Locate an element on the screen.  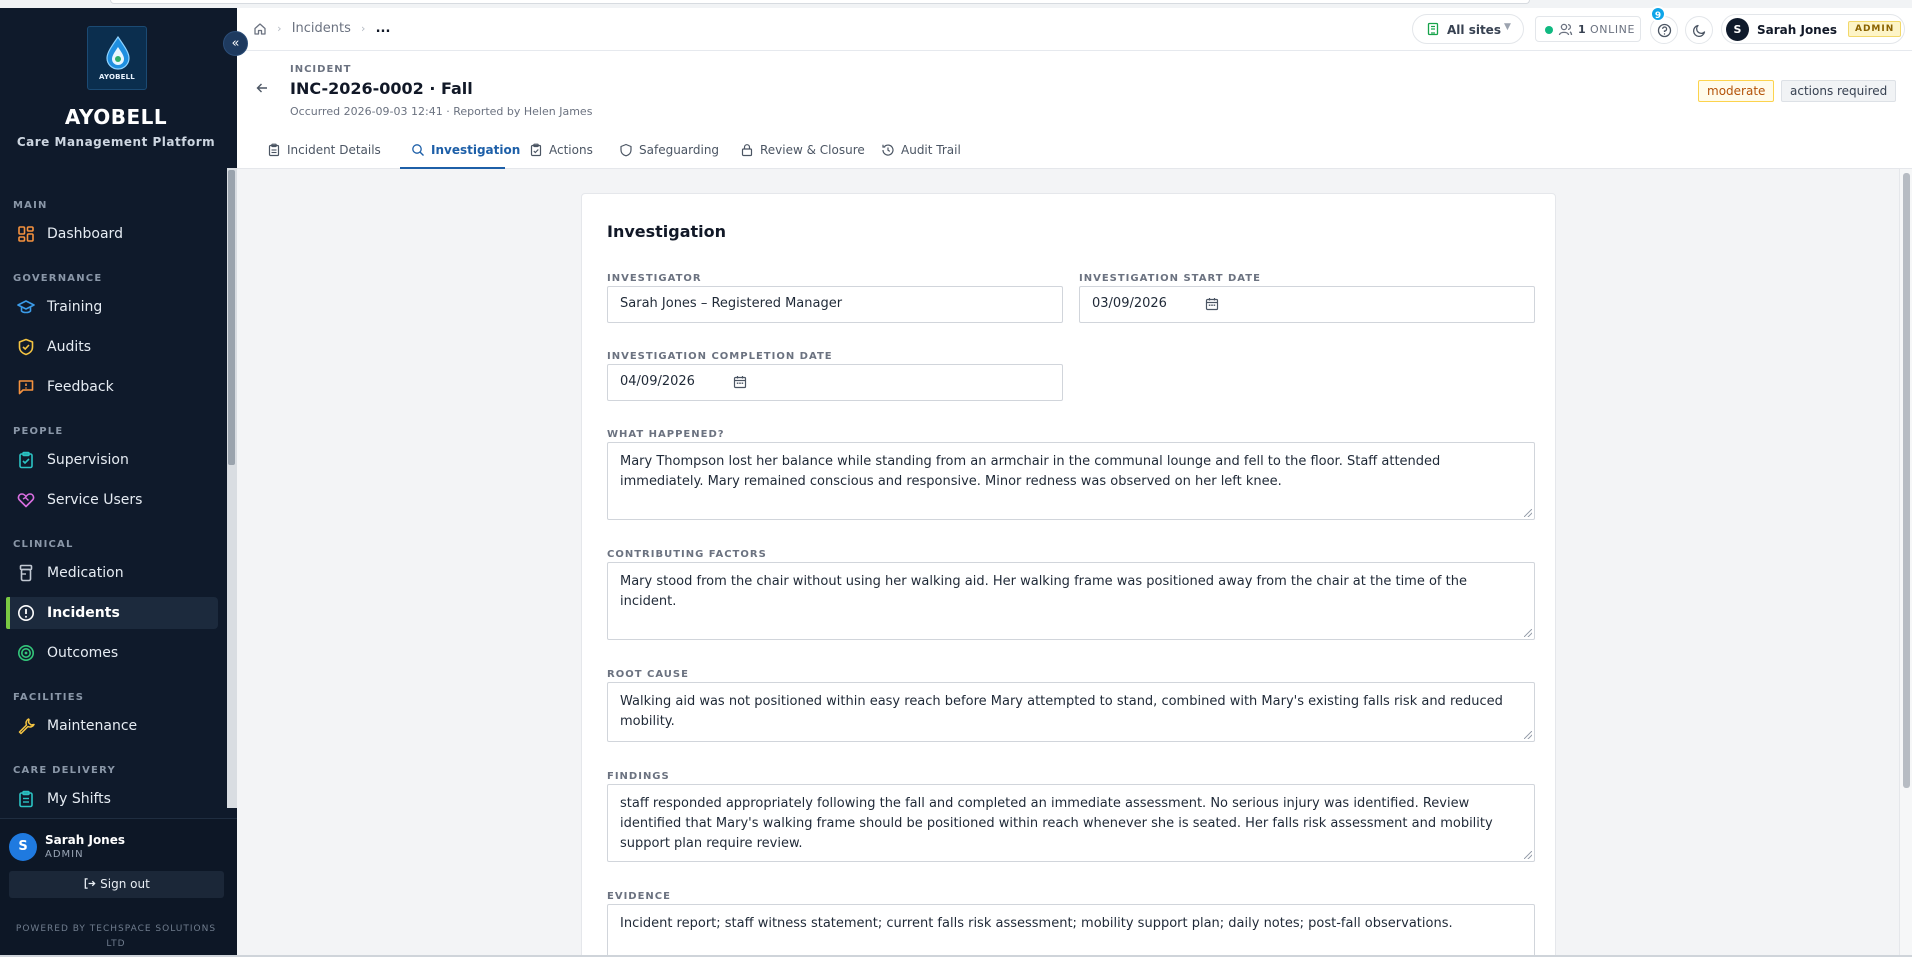
nav-section-clinical: CLINICAL is located at coordinates (43, 544).